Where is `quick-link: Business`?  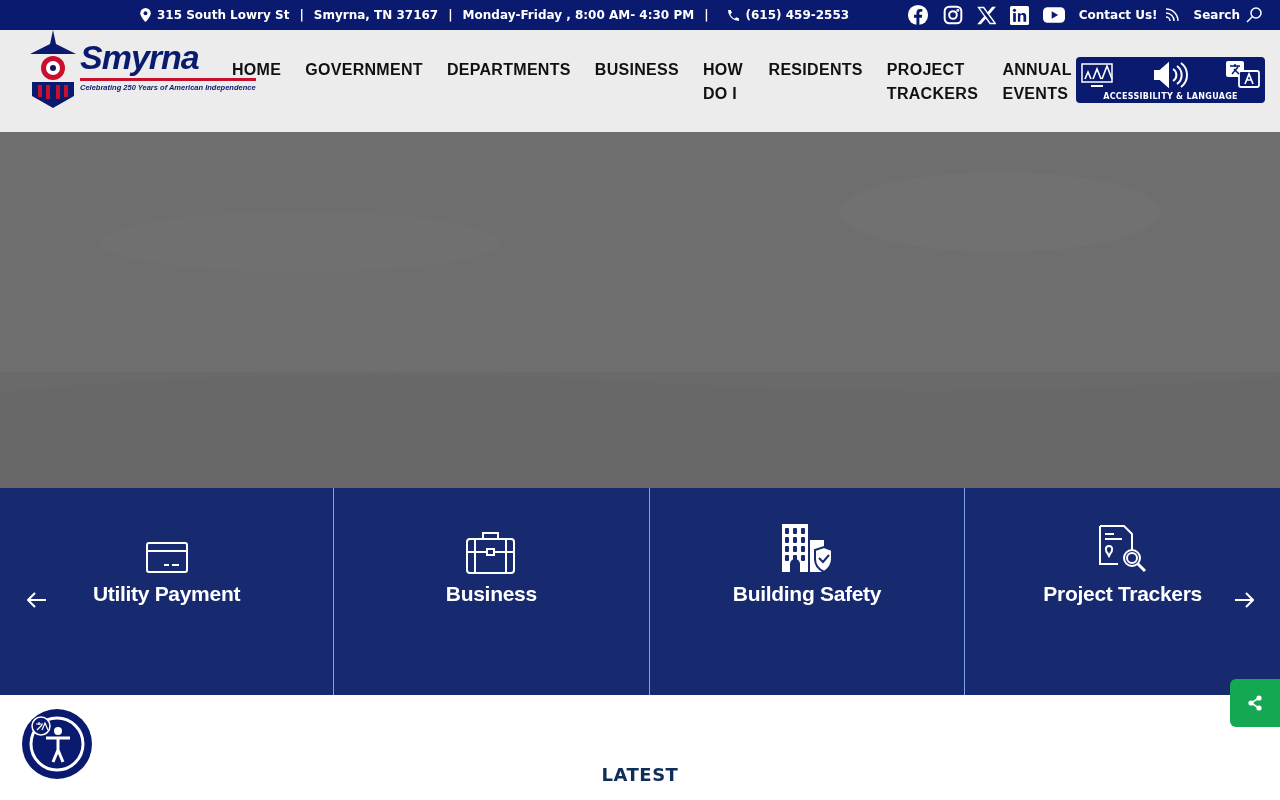 quick-link: Business is located at coordinates (491, 594).